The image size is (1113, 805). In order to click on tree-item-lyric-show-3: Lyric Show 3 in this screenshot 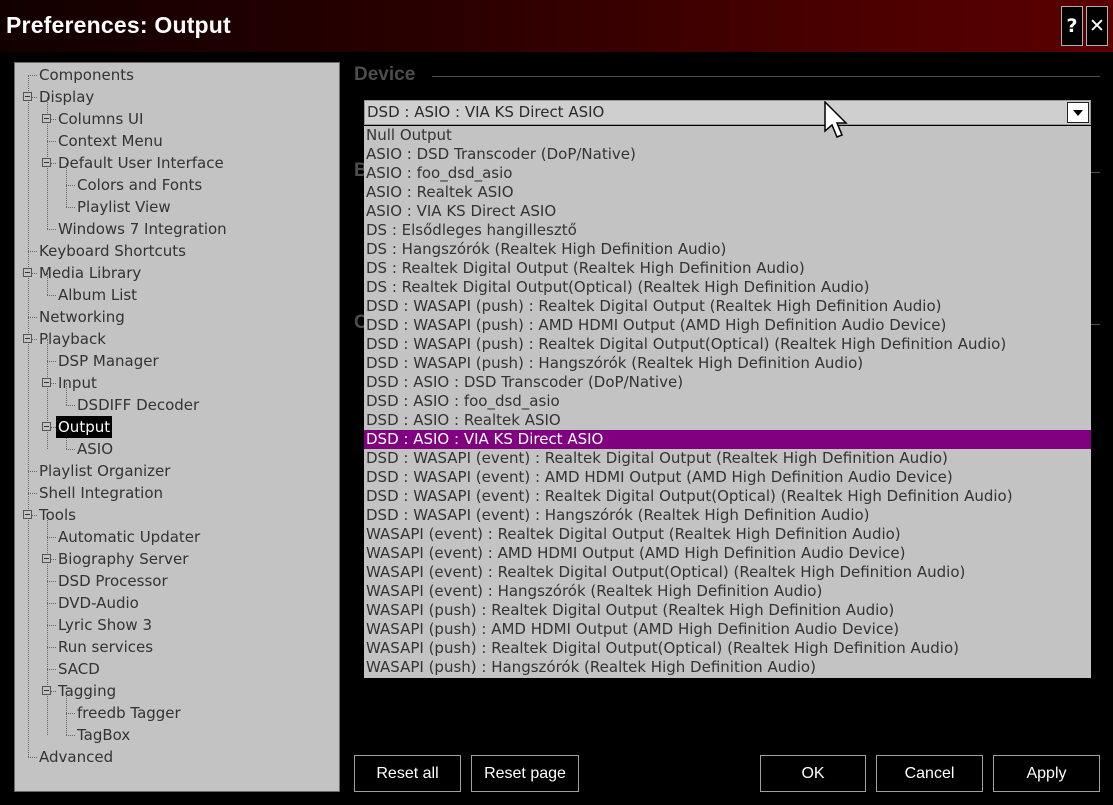, I will do `click(105, 625)`.